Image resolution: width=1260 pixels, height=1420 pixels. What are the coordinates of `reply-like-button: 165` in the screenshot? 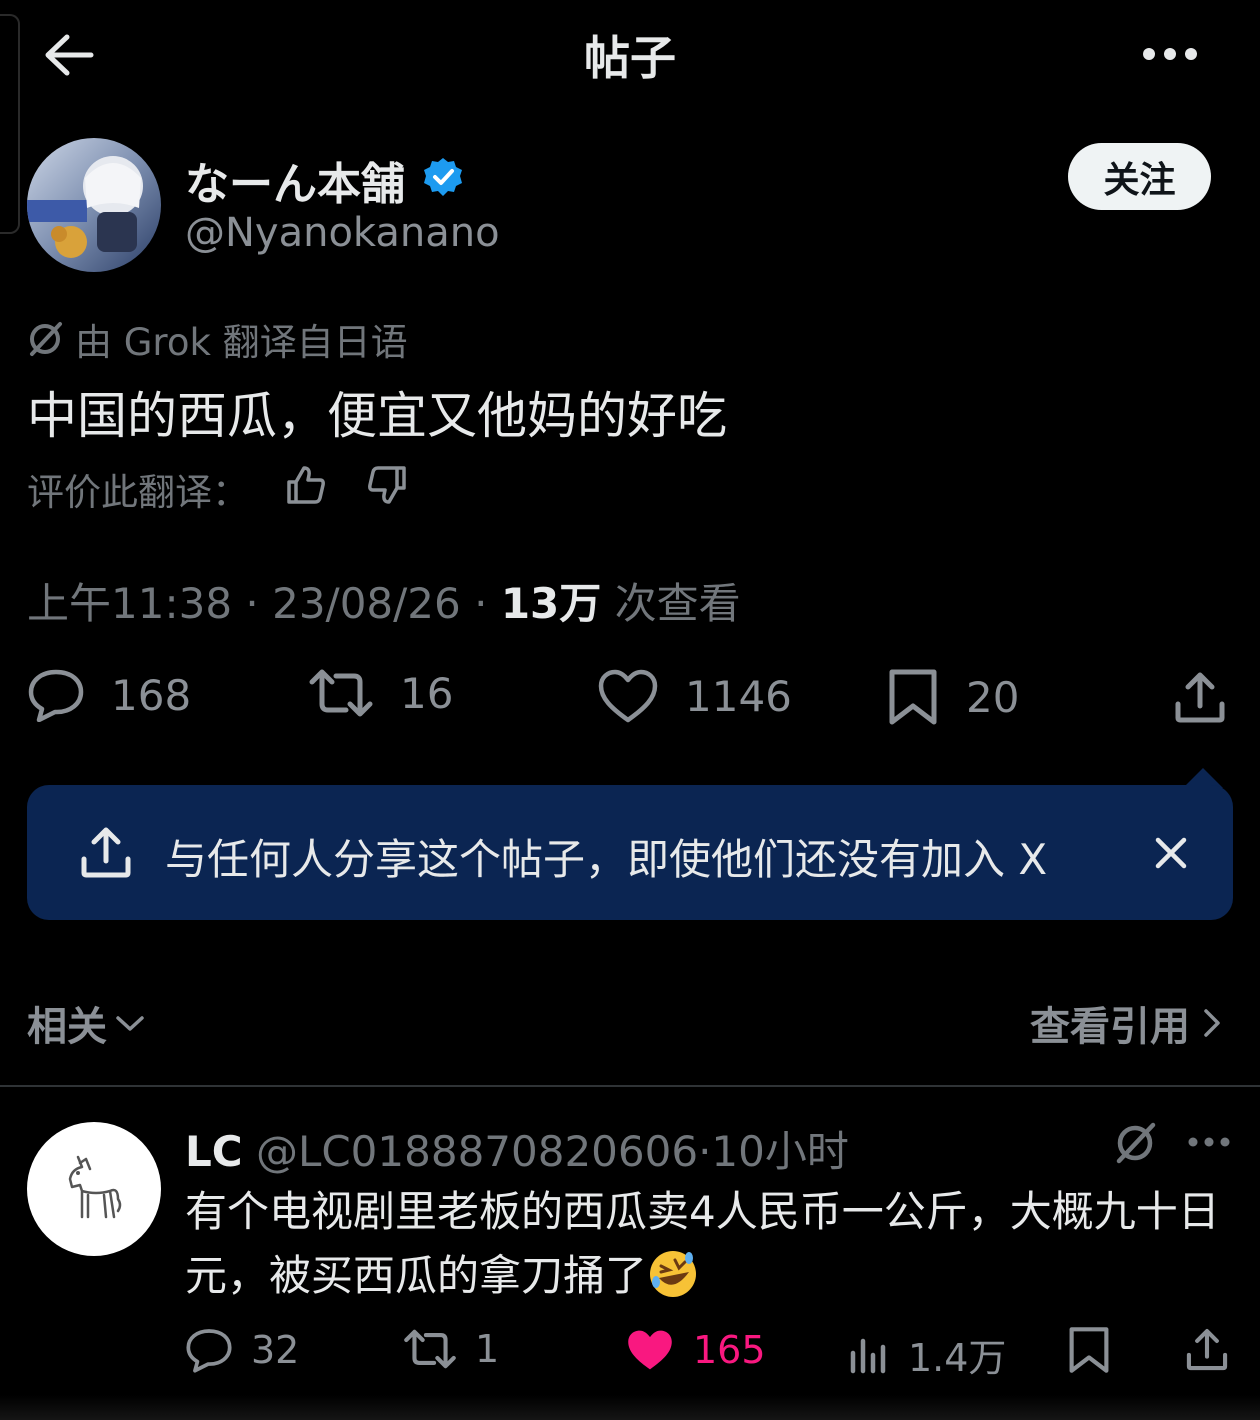 It's located at (695, 1350).